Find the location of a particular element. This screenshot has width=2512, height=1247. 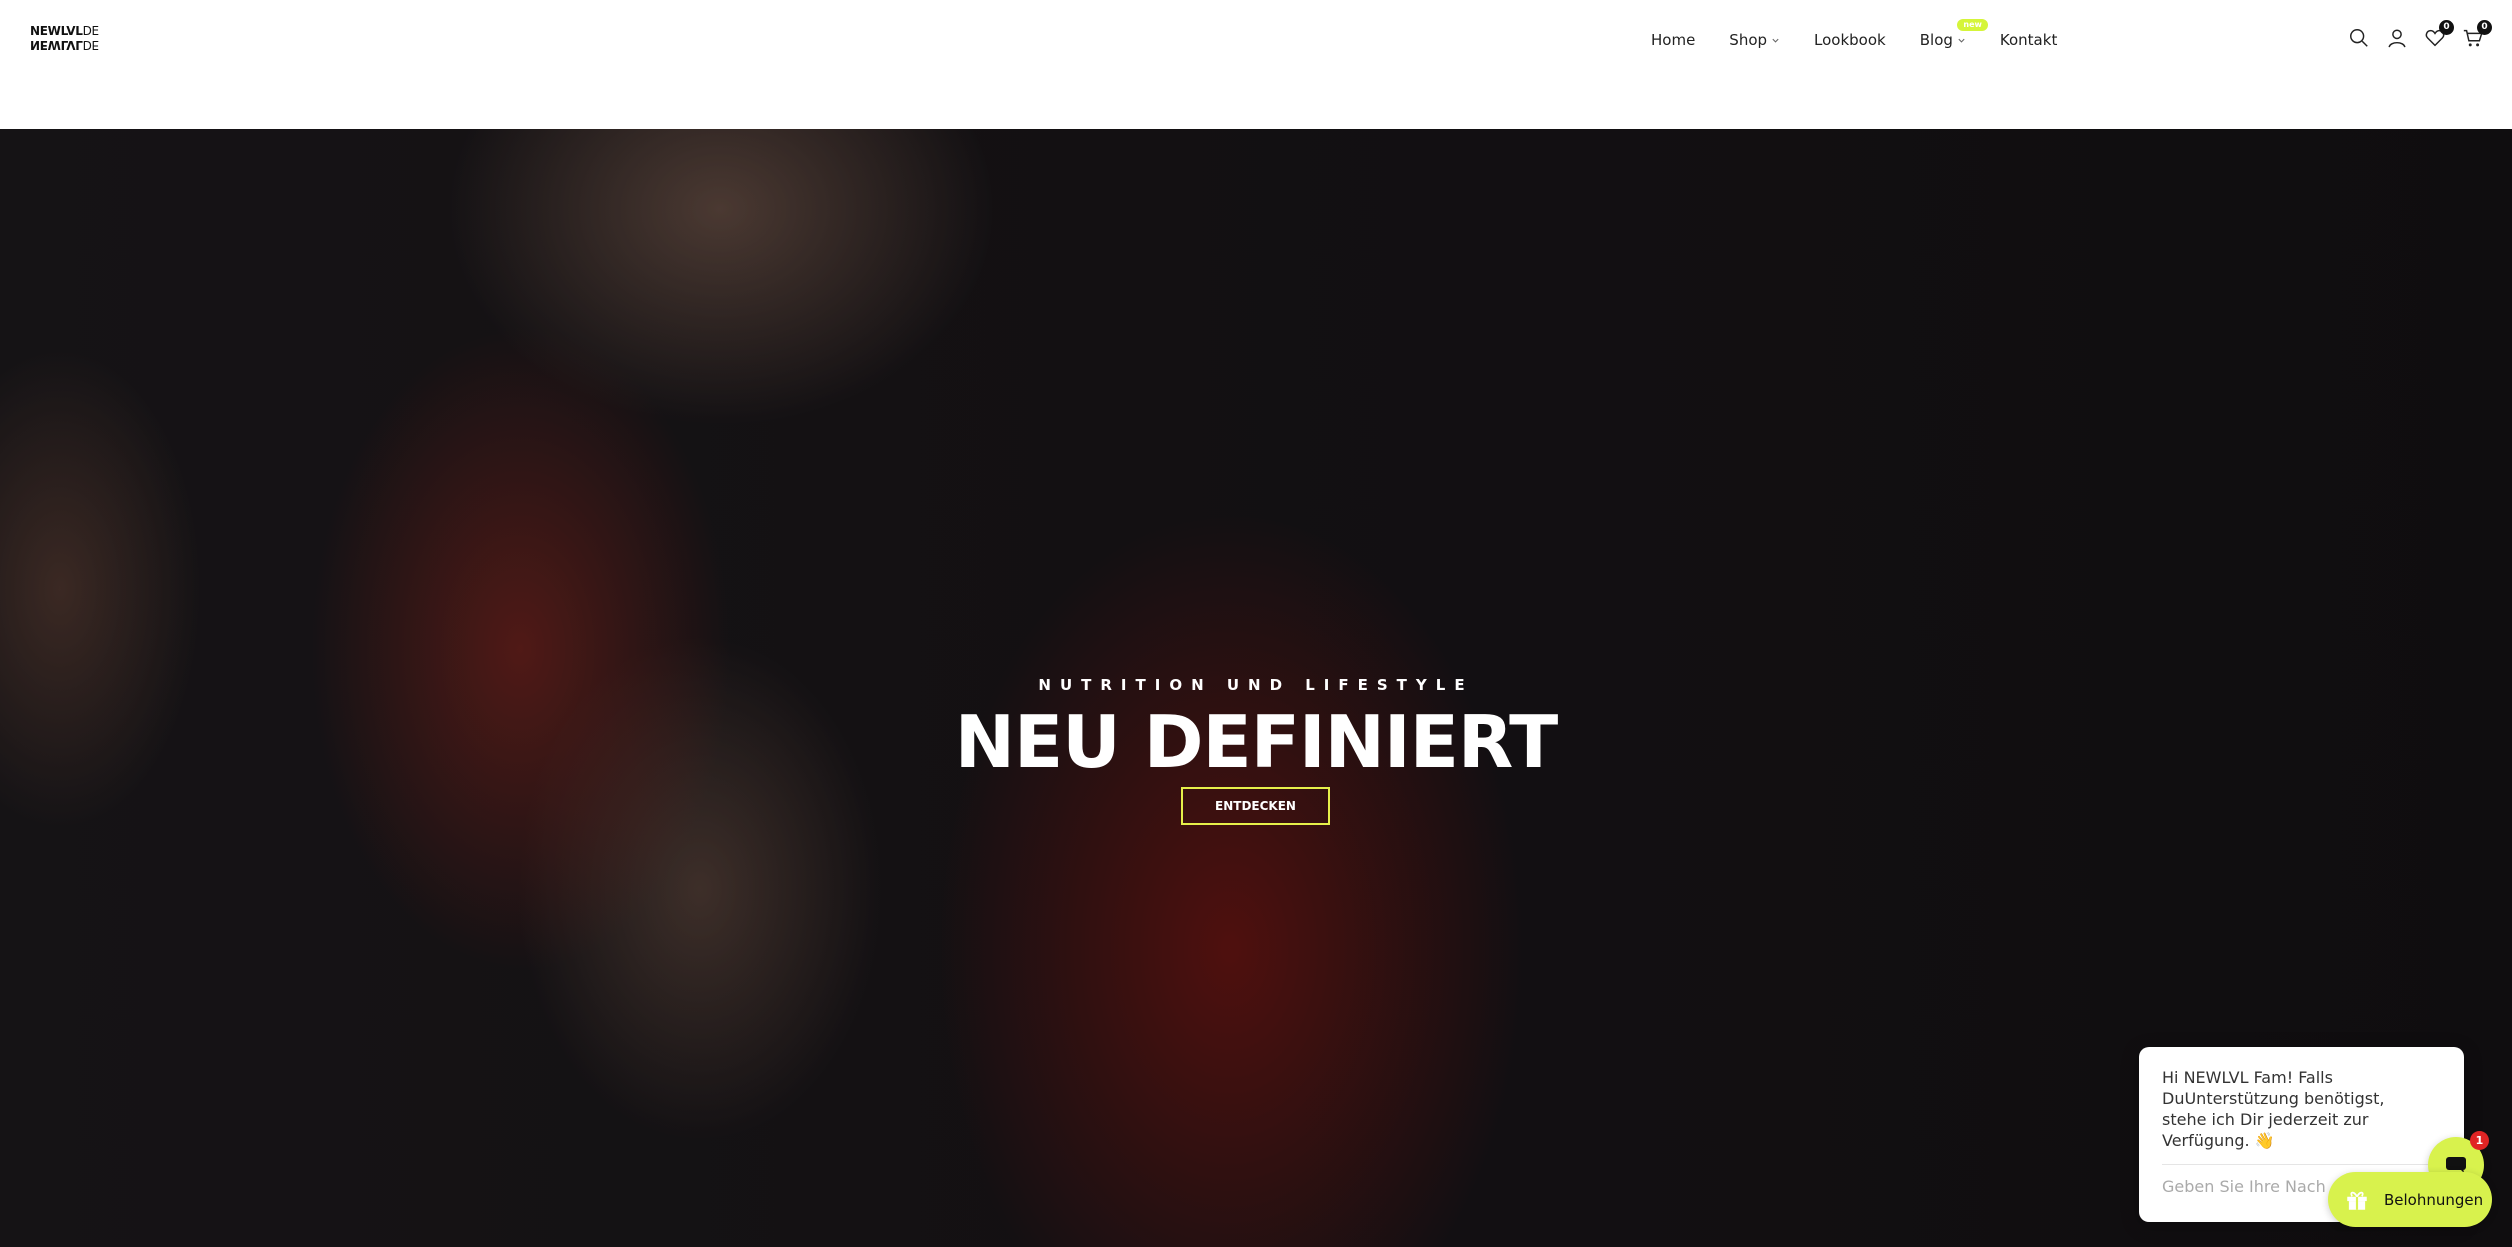

nav-lookbook-label: Lookbook is located at coordinates (1850, 40).